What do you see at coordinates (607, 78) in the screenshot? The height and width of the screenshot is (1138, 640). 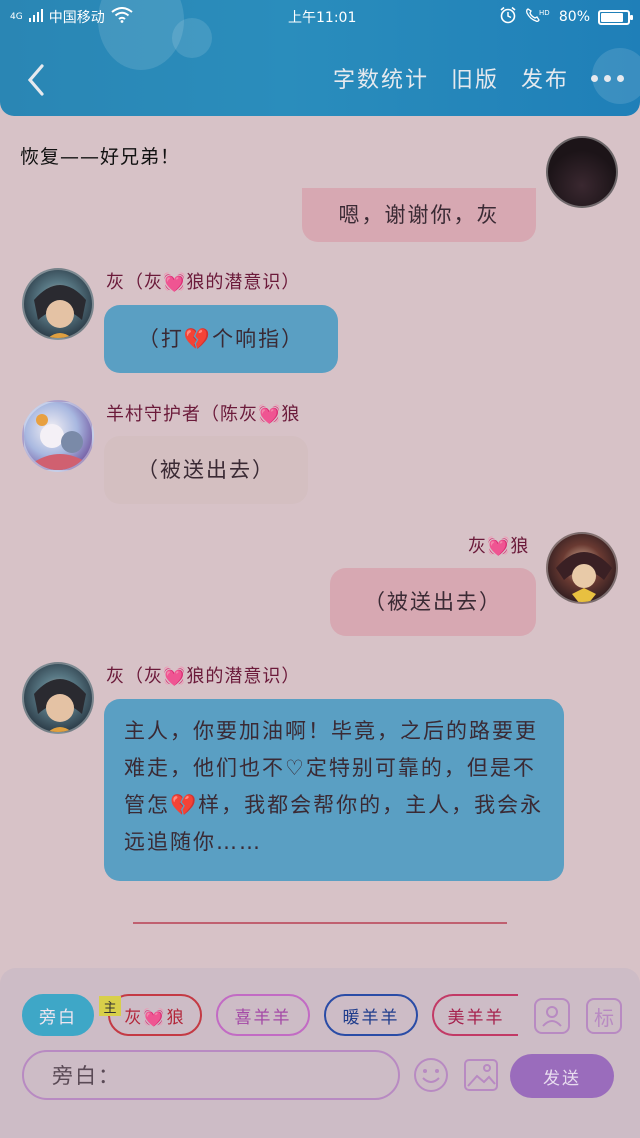 I see `more-options-button` at bounding box center [607, 78].